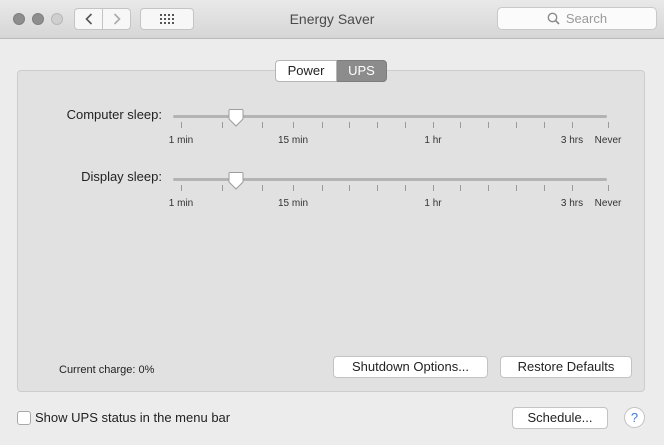  I want to click on display-sleep-tick-label: 1 min, so click(181, 203).